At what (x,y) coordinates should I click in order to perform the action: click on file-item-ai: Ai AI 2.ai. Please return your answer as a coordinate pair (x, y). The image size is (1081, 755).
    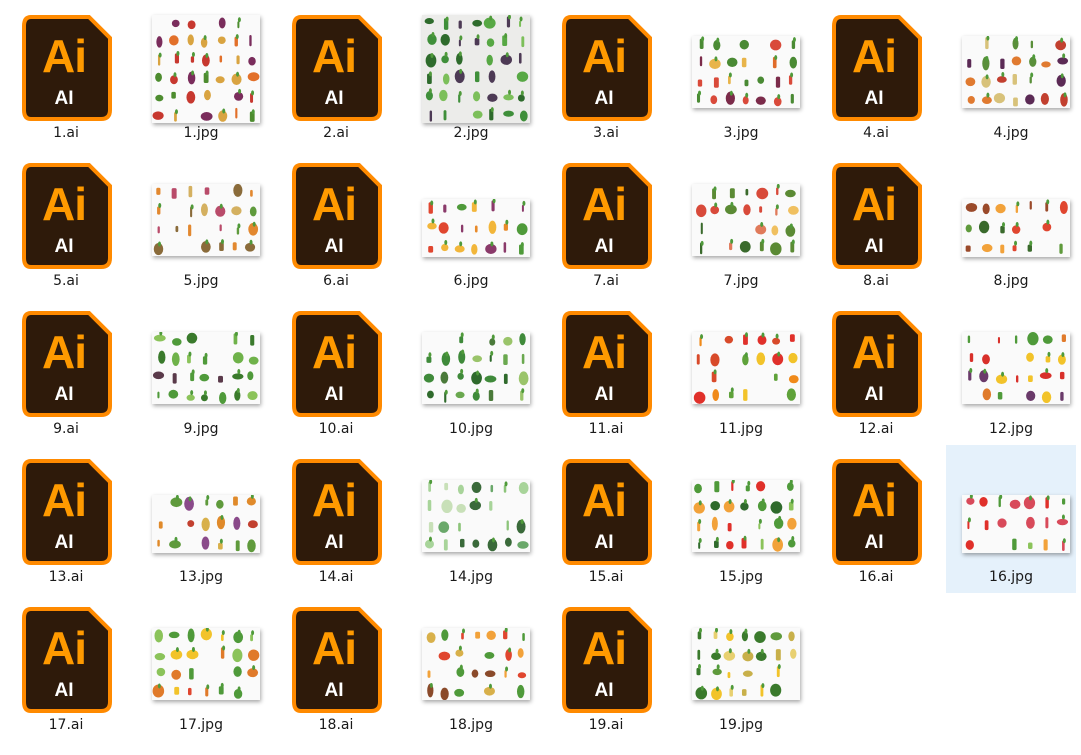
    Looking at the image, I should click on (336, 75).